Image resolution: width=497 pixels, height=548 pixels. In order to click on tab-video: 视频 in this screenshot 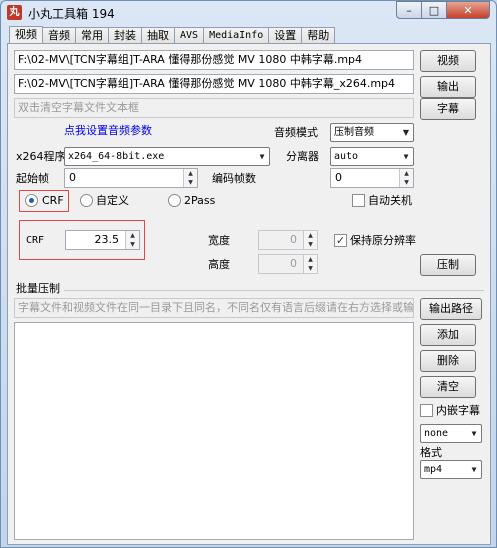, I will do `click(26, 35)`.